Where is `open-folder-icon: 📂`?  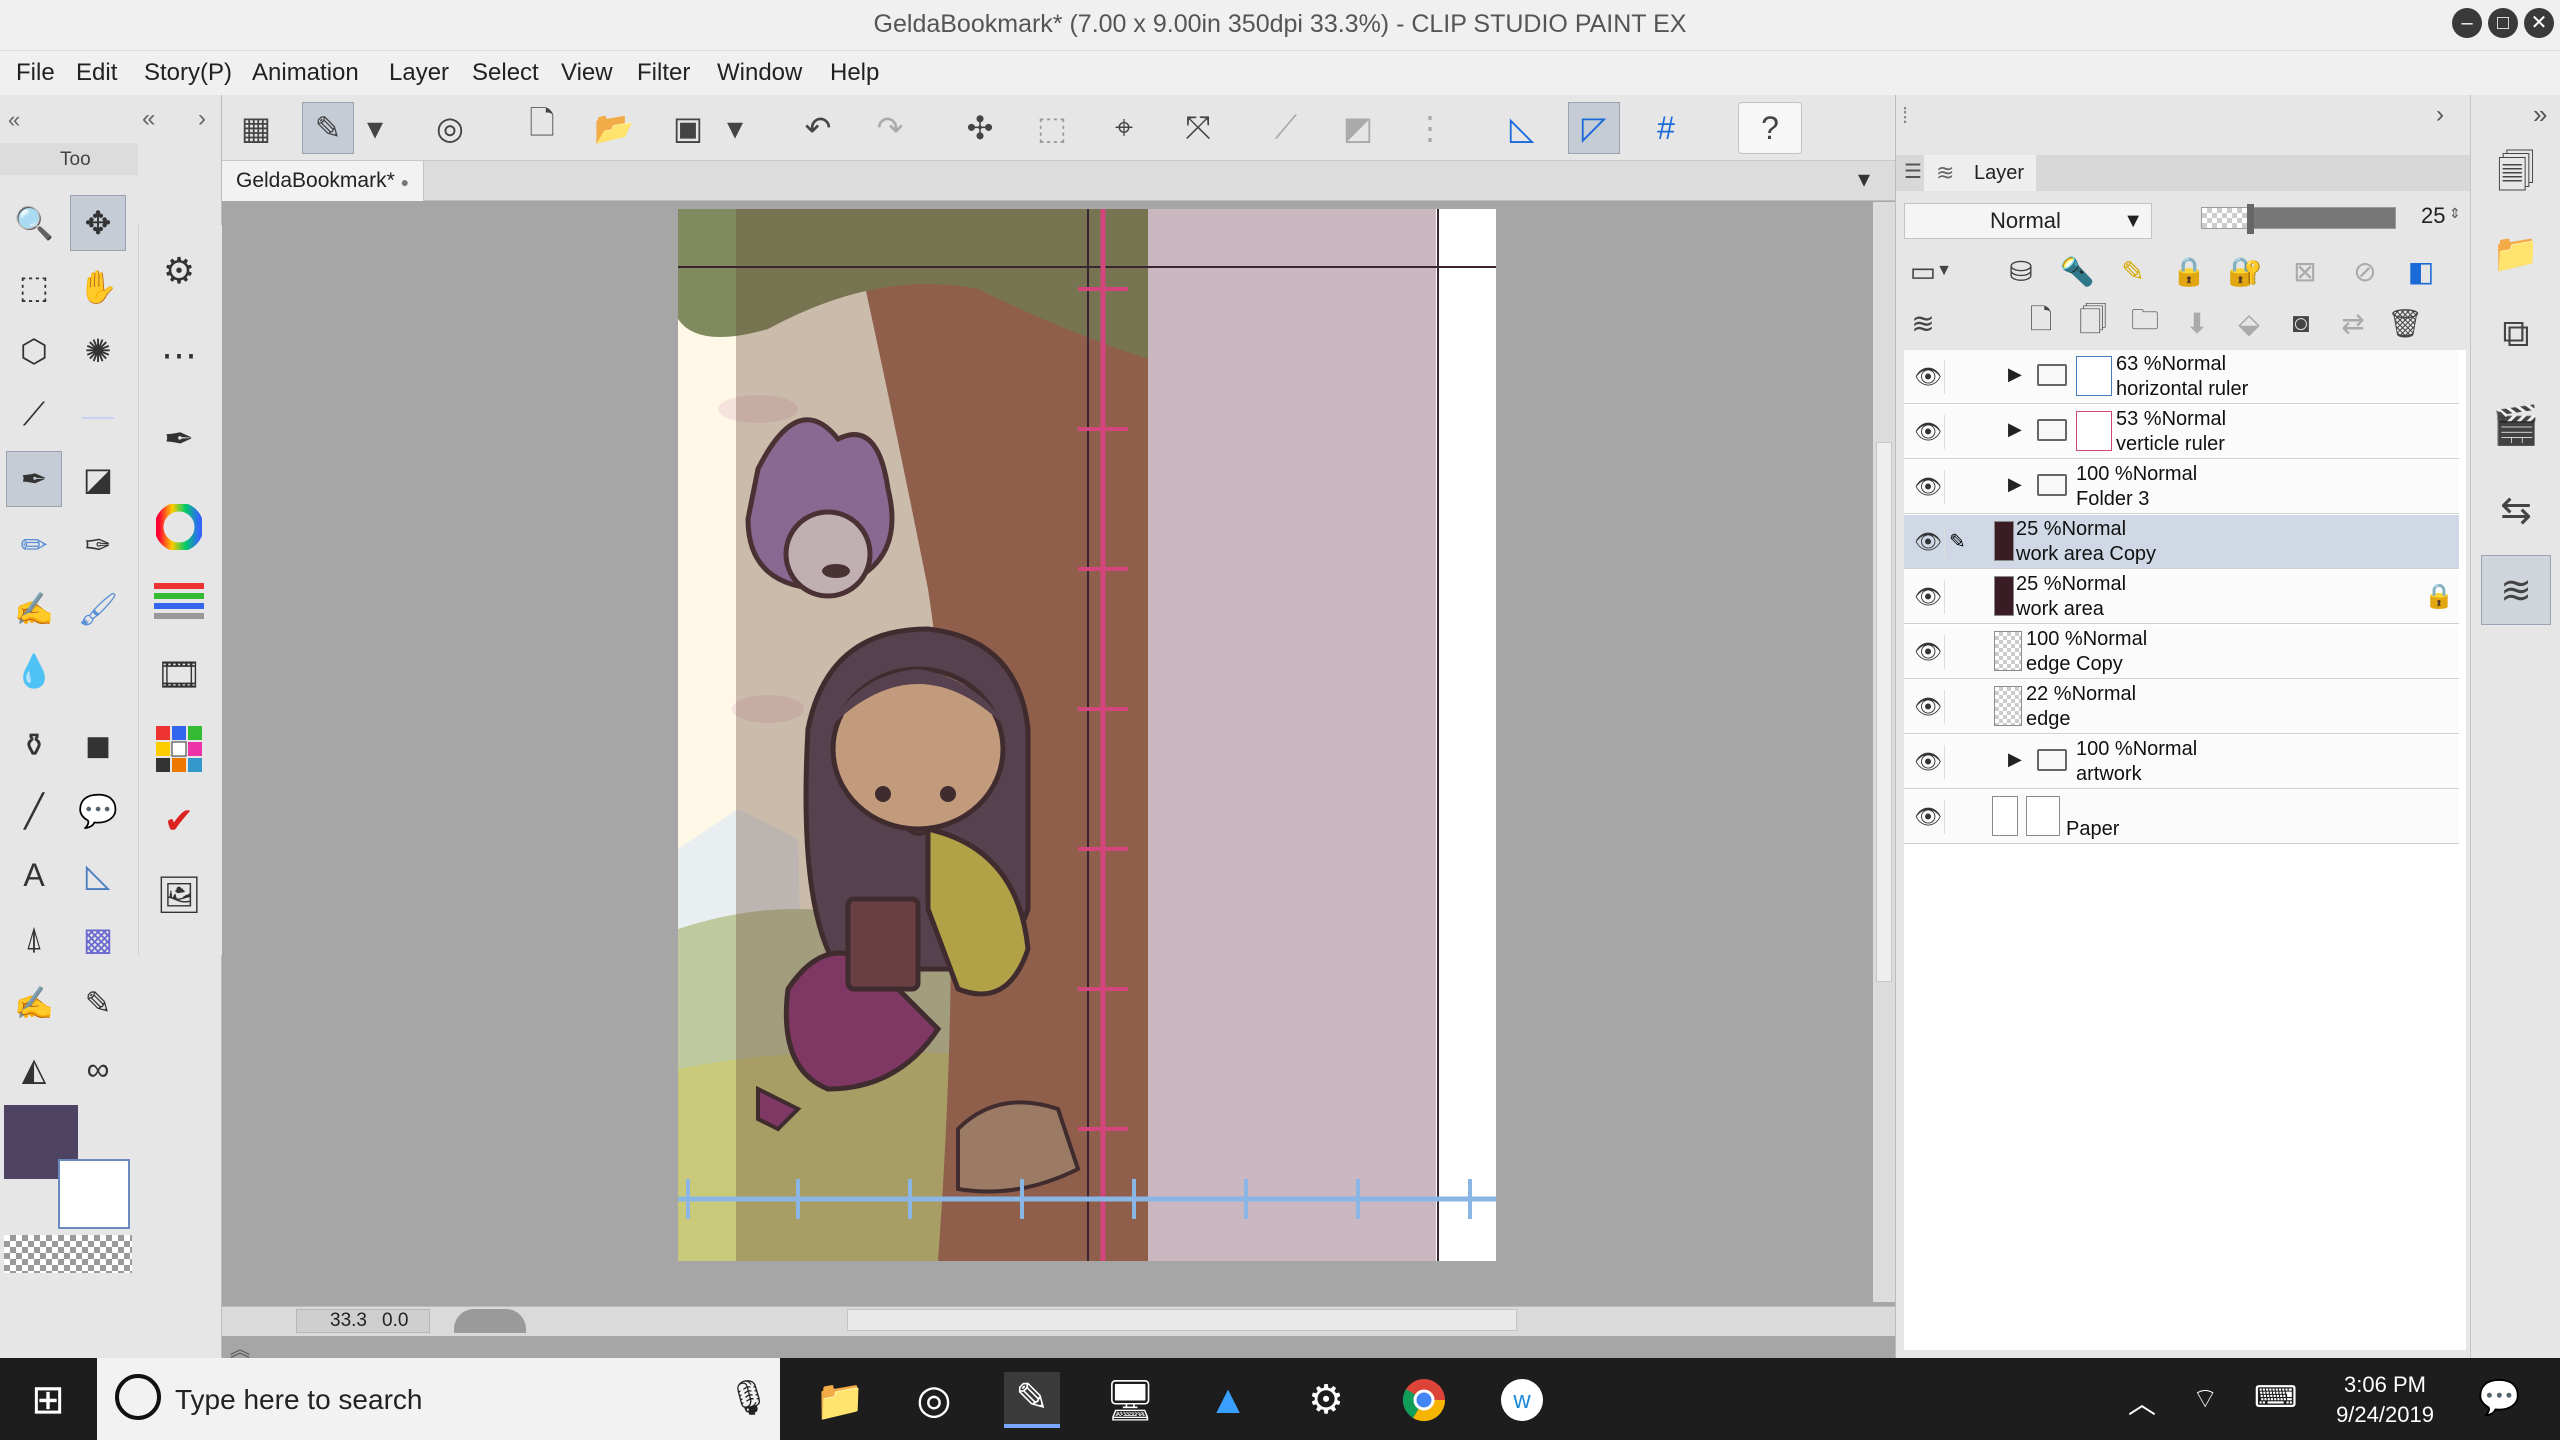 open-folder-icon: 📂 is located at coordinates (614, 128).